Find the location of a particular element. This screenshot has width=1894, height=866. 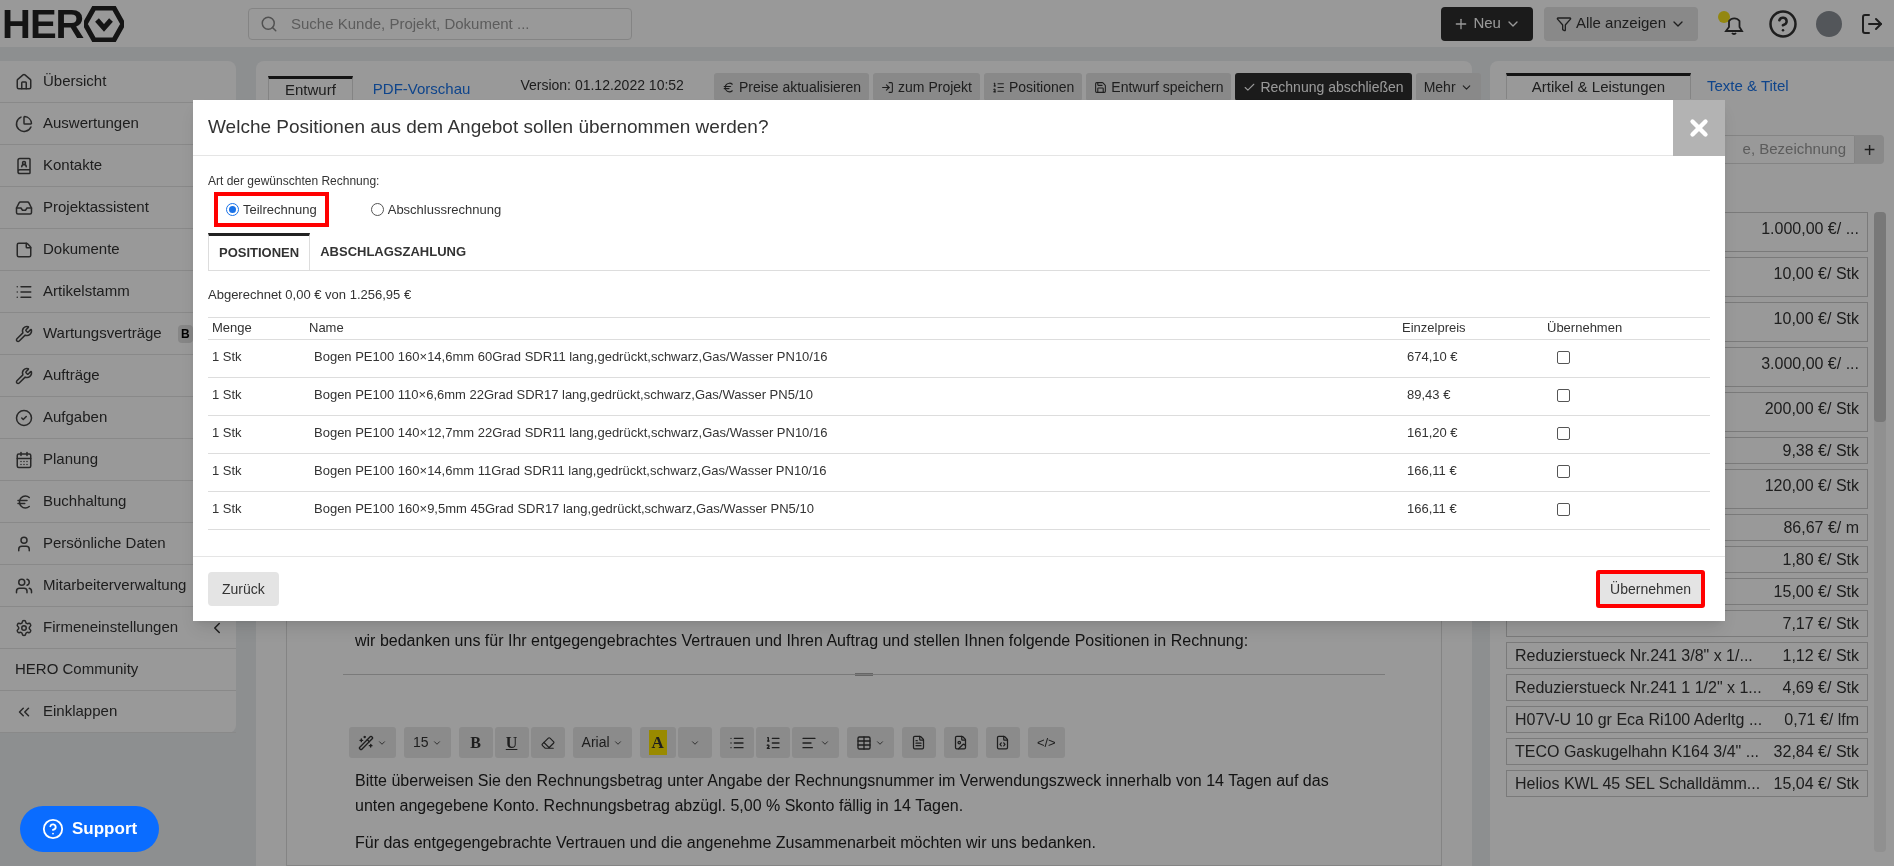

eraser-icon is located at coordinates (547, 742).